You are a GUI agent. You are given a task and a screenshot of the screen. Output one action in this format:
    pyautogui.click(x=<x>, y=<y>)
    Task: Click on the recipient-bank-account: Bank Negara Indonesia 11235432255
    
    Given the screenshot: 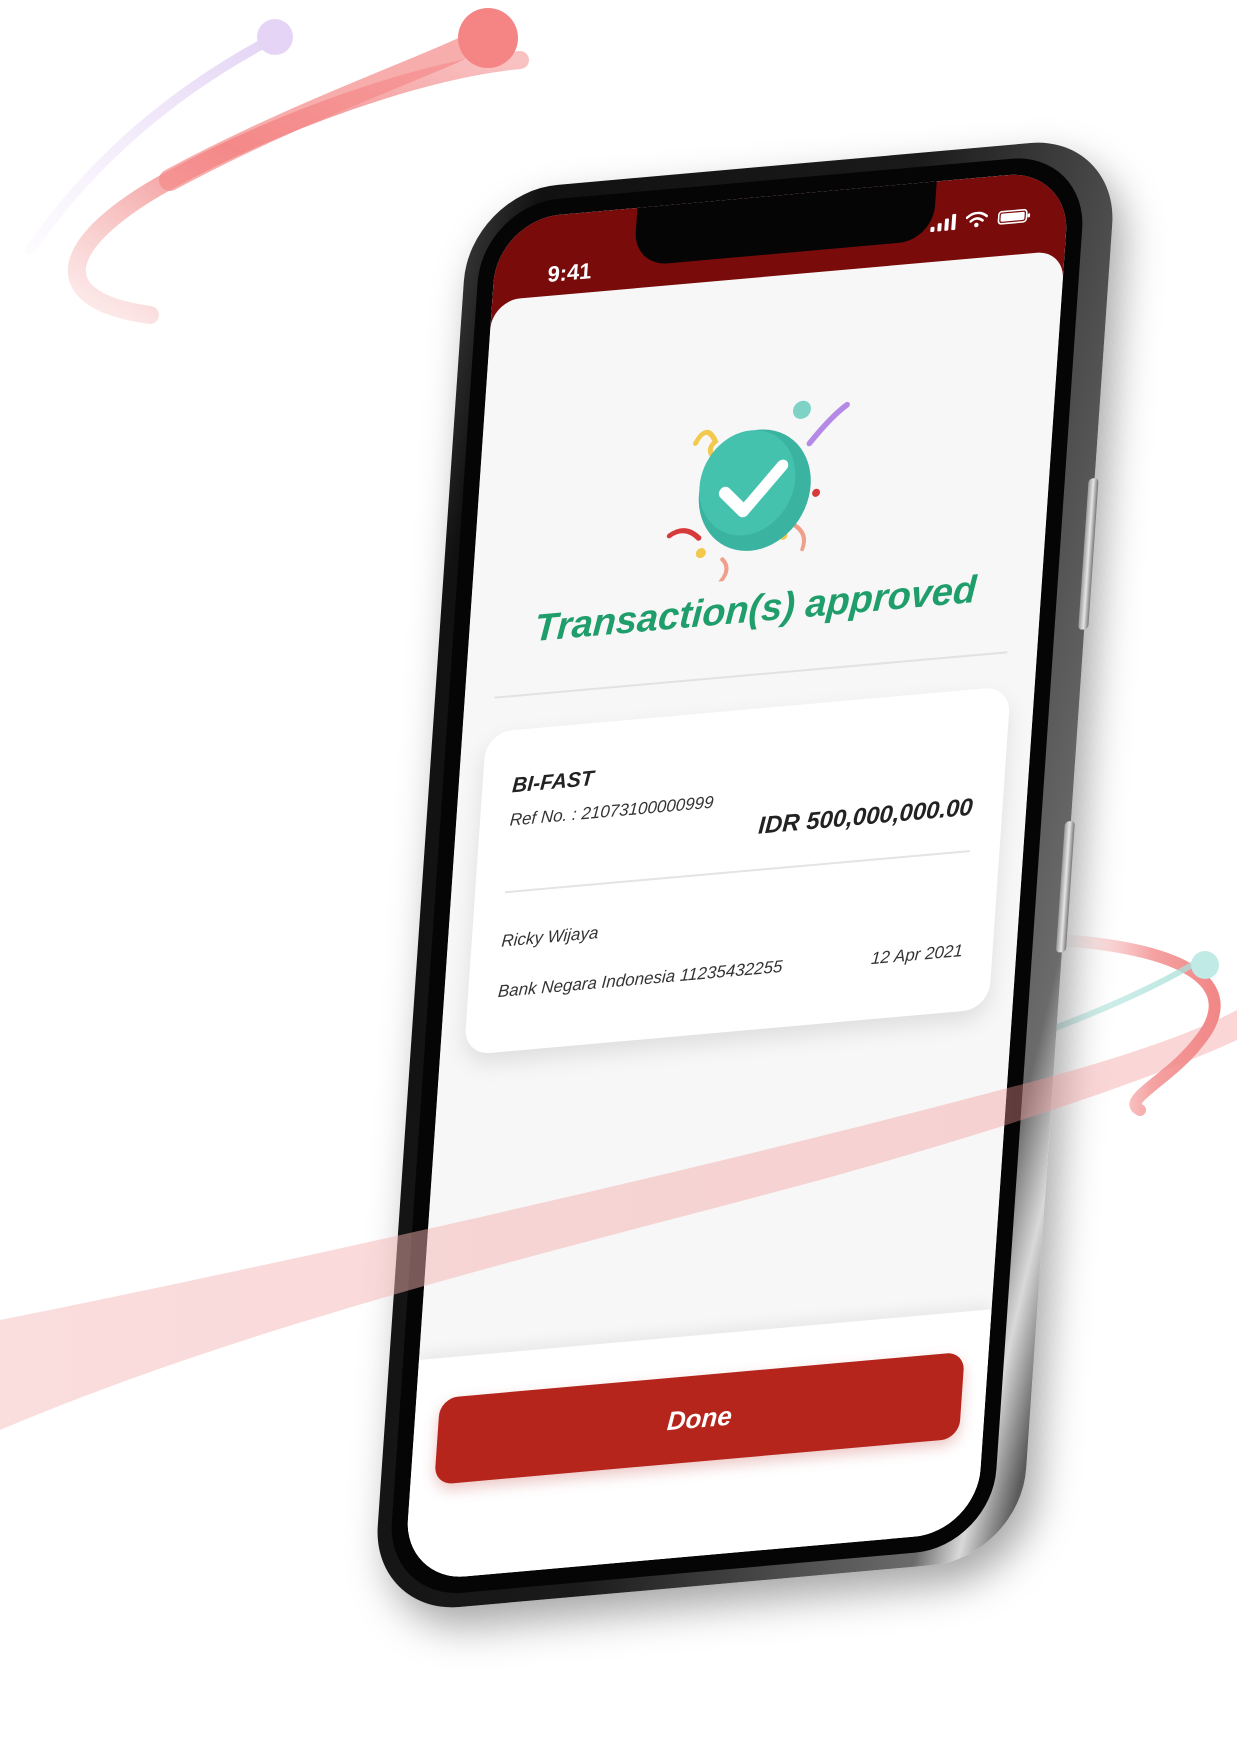 What is the action you would take?
    pyautogui.click(x=640, y=979)
    